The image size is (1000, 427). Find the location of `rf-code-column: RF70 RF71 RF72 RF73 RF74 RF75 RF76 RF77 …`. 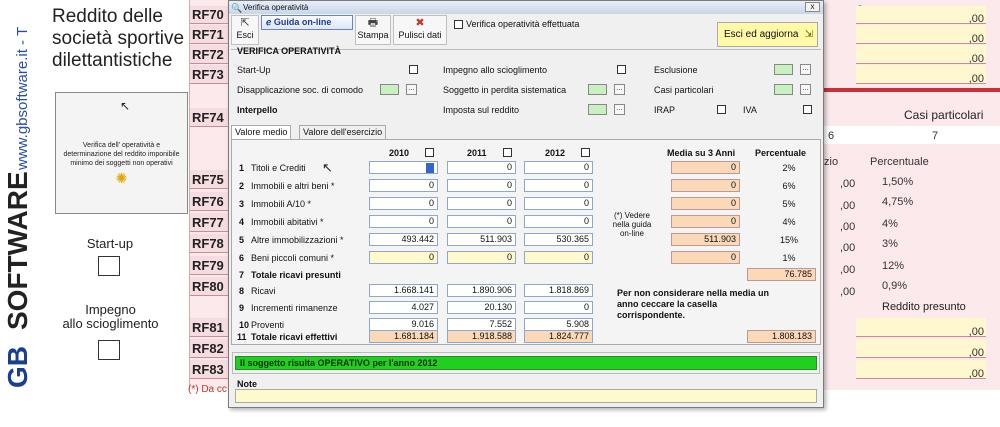

rf-code-column: RF70 RF71 RF72 RF73 RF74 RF75 RF76 RF77 … is located at coordinates (210, 195).